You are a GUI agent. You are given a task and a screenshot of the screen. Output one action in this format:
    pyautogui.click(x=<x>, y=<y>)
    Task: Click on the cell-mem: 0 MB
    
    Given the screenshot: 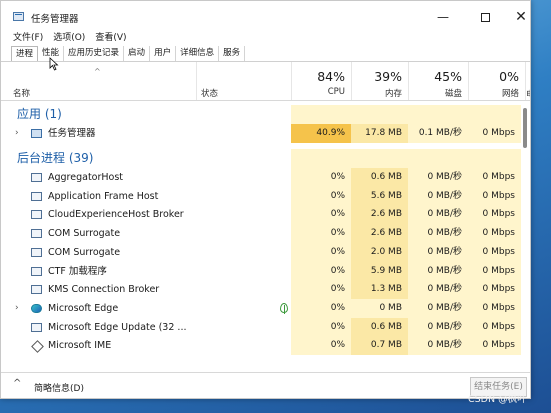 What is the action you would take?
    pyautogui.click(x=379, y=308)
    